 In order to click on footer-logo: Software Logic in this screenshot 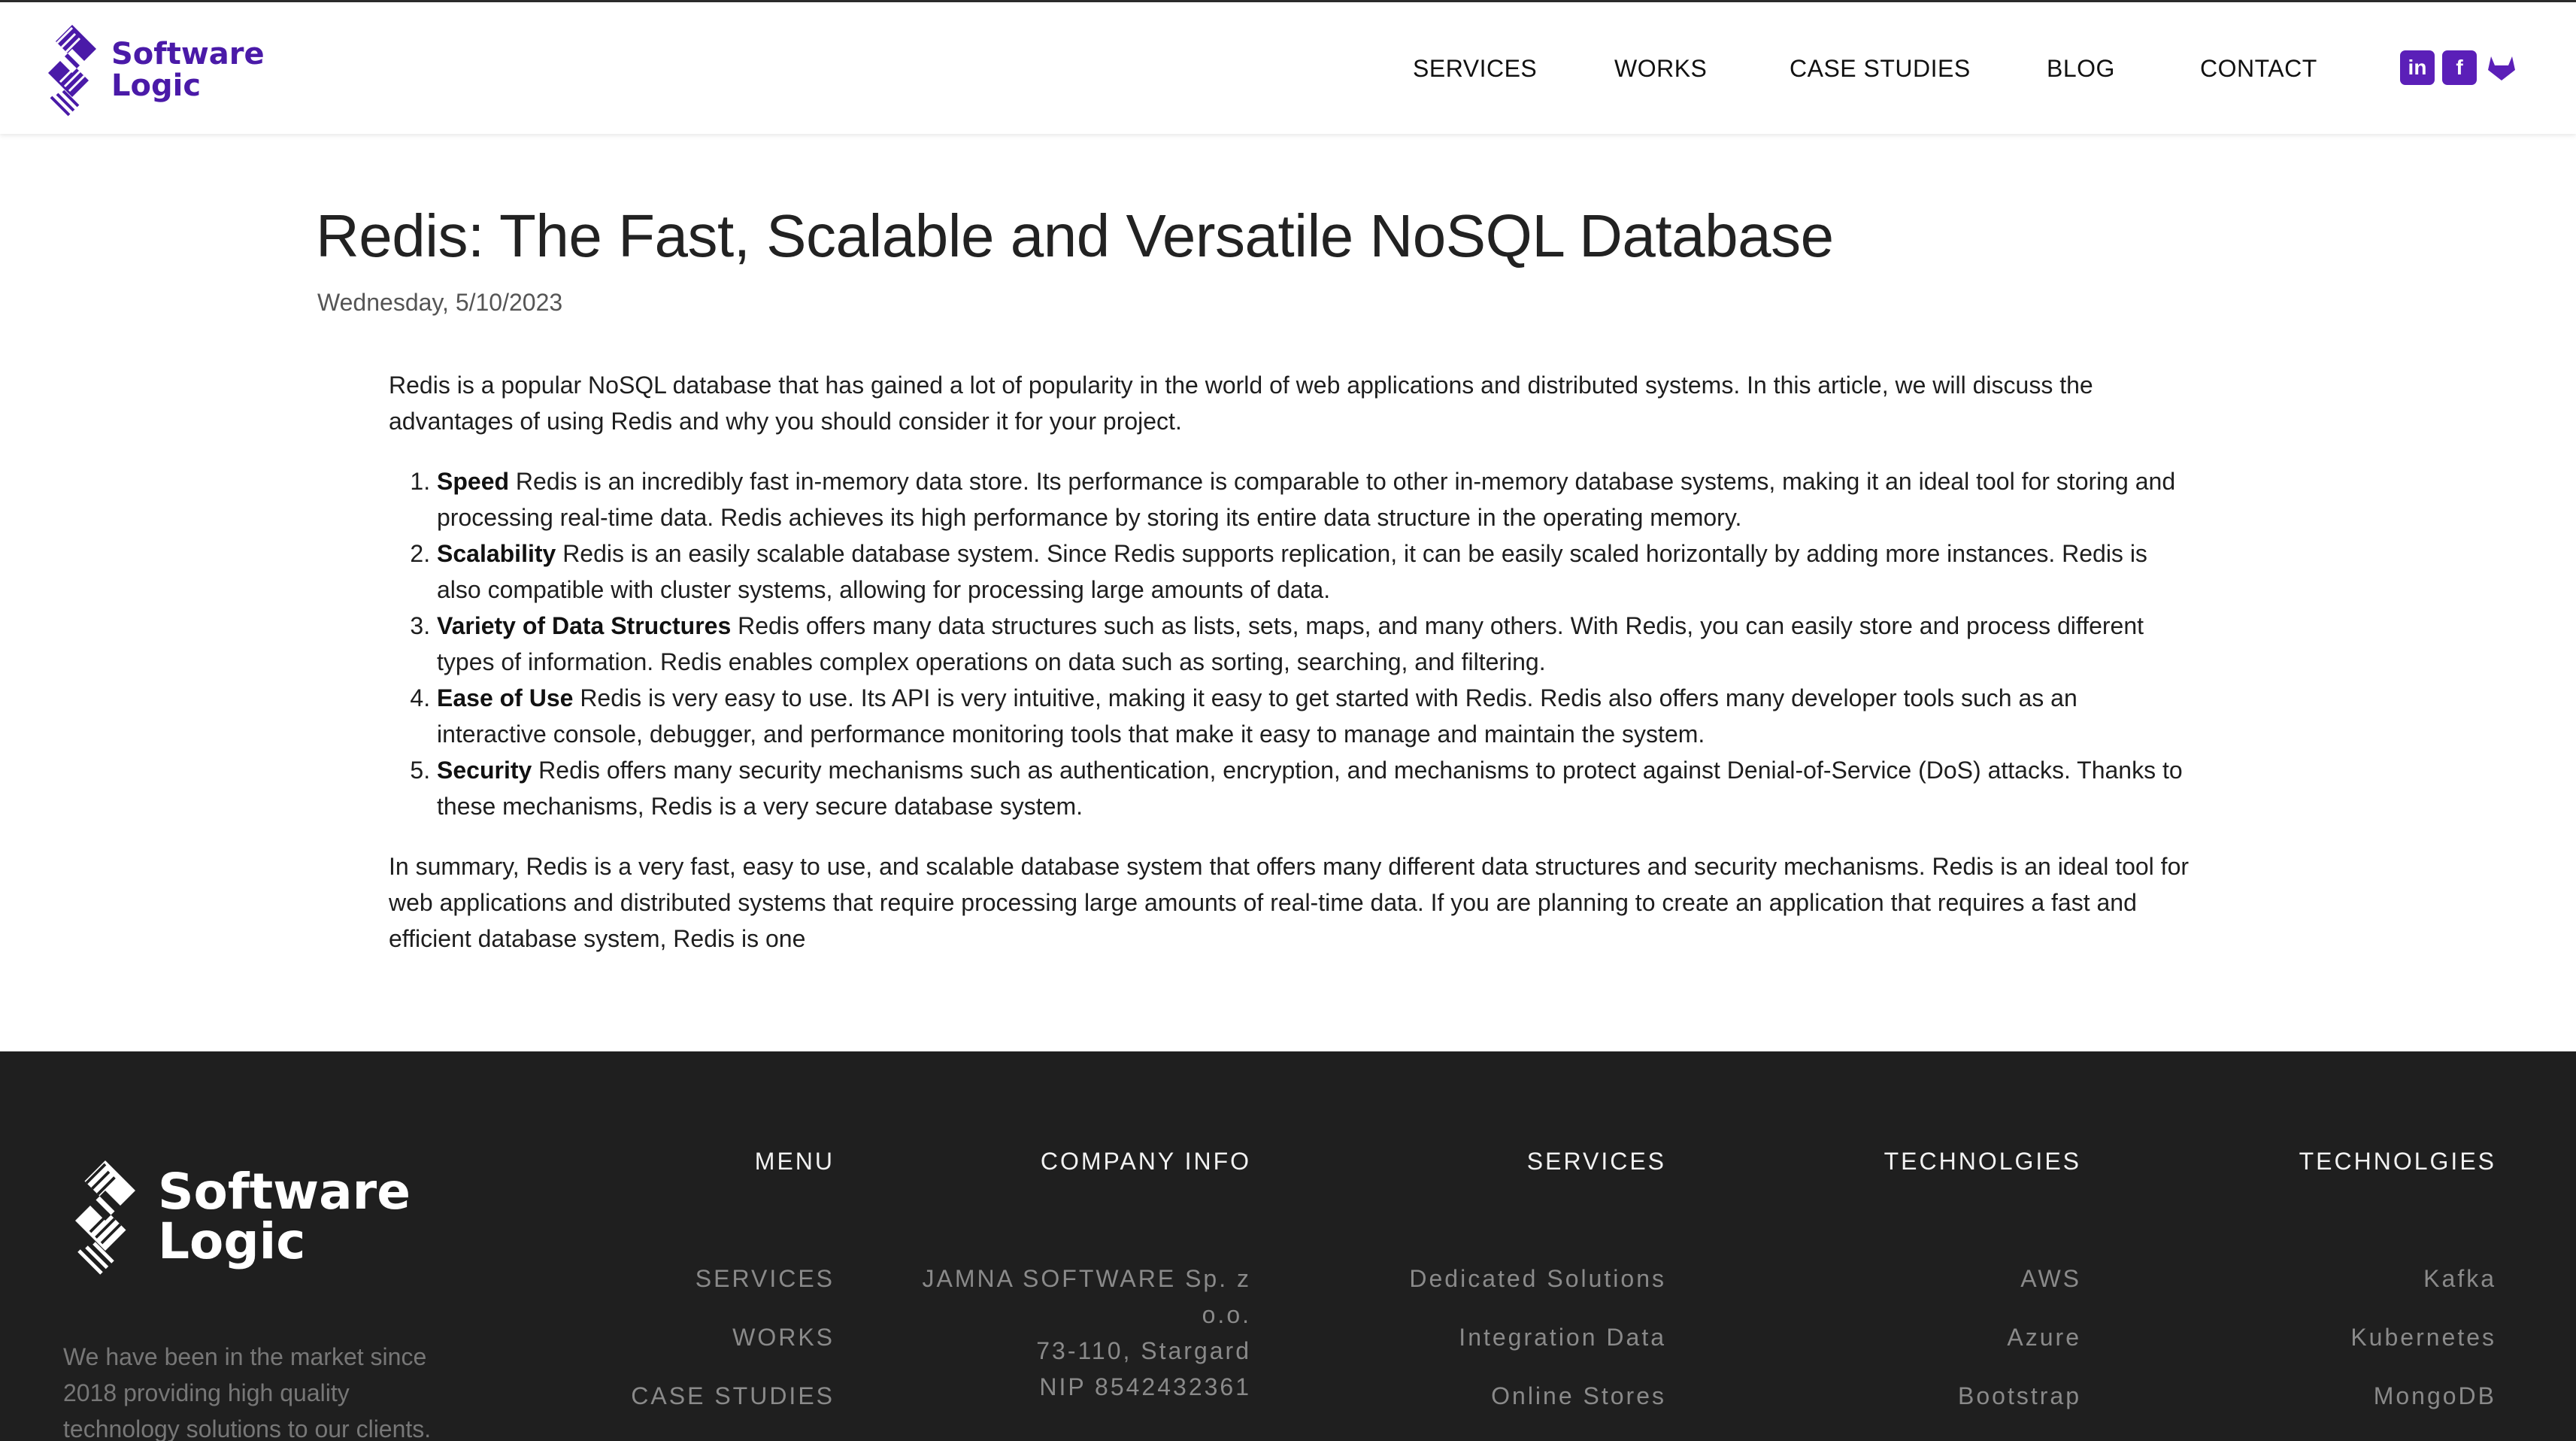, I will do `click(239, 1217)`.